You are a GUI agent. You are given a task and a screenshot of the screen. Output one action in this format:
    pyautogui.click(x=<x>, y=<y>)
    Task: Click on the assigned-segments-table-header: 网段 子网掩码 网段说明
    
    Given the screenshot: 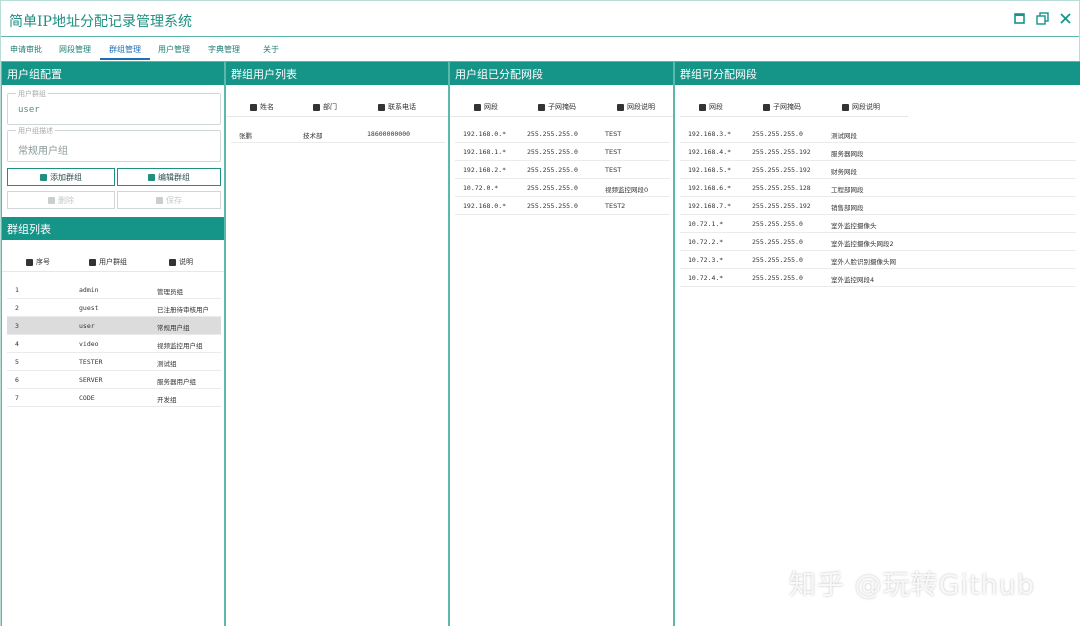 What is the action you would take?
    pyautogui.click(x=561, y=107)
    